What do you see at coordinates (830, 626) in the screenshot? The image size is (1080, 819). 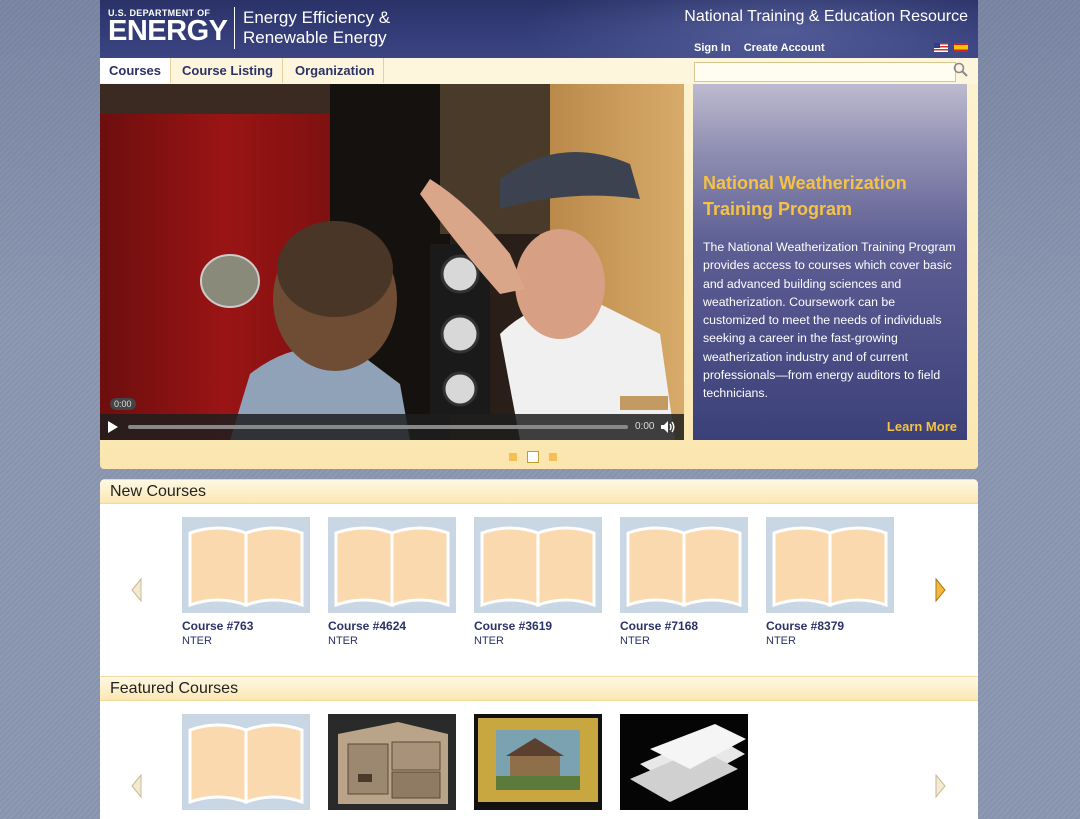 I see `course-title: Course #8379` at bounding box center [830, 626].